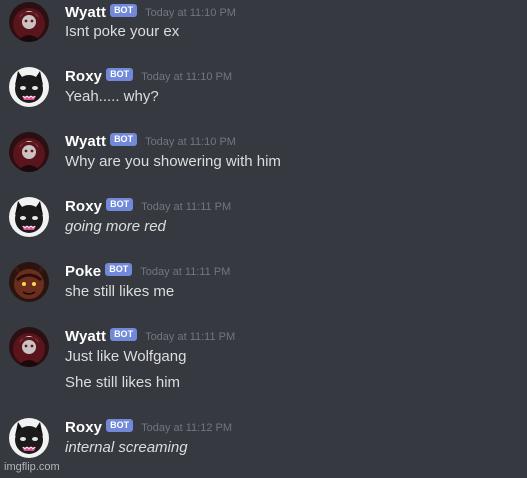 The height and width of the screenshot is (478, 527). What do you see at coordinates (126, 356) in the screenshot?
I see `message-text: Just like Wolfgang` at bounding box center [126, 356].